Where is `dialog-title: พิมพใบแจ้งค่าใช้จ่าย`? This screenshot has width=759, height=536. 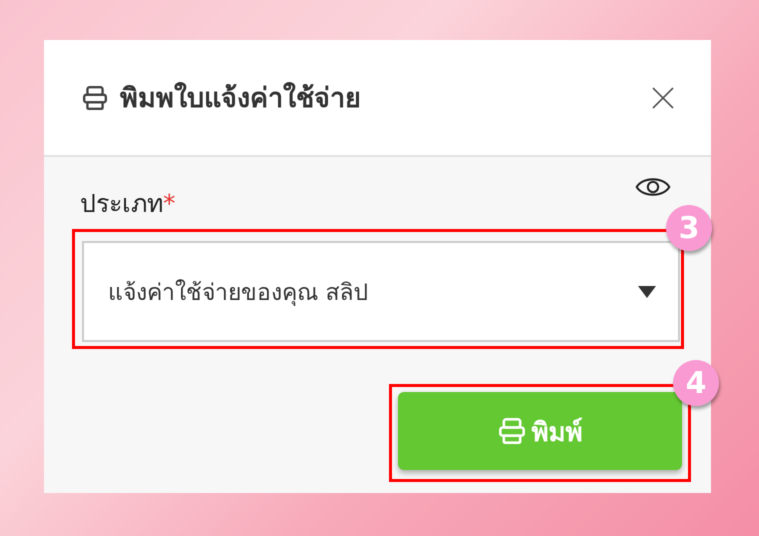 dialog-title: พิมพใบแจ้งค่าใช้จ่าย is located at coordinates (241, 98).